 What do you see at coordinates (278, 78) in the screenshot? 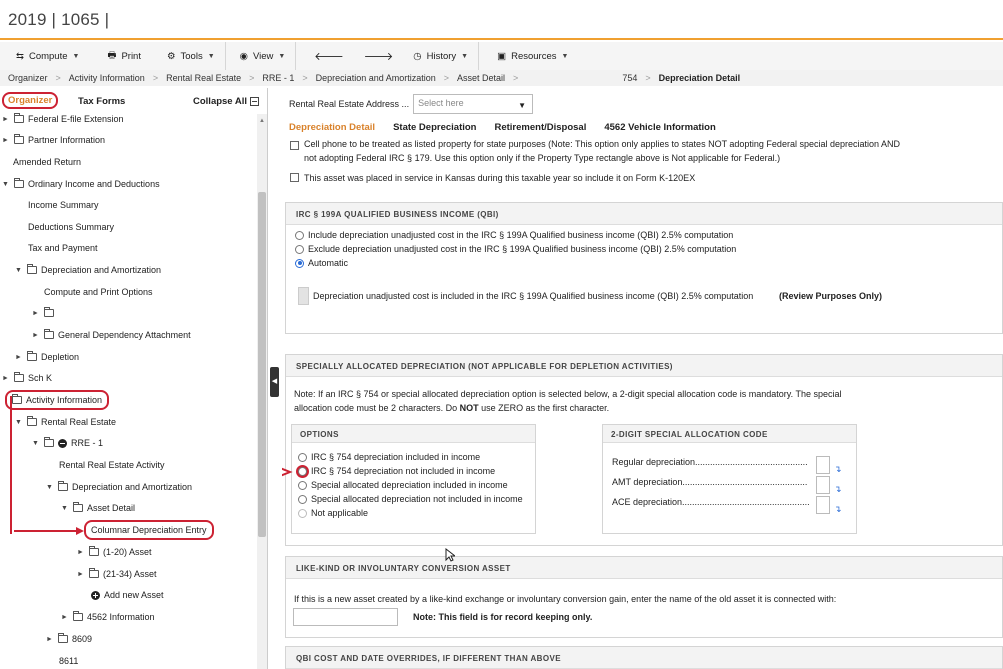
I see `breadcrumb-item: RRE - 1` at bounding box center [278, 78].